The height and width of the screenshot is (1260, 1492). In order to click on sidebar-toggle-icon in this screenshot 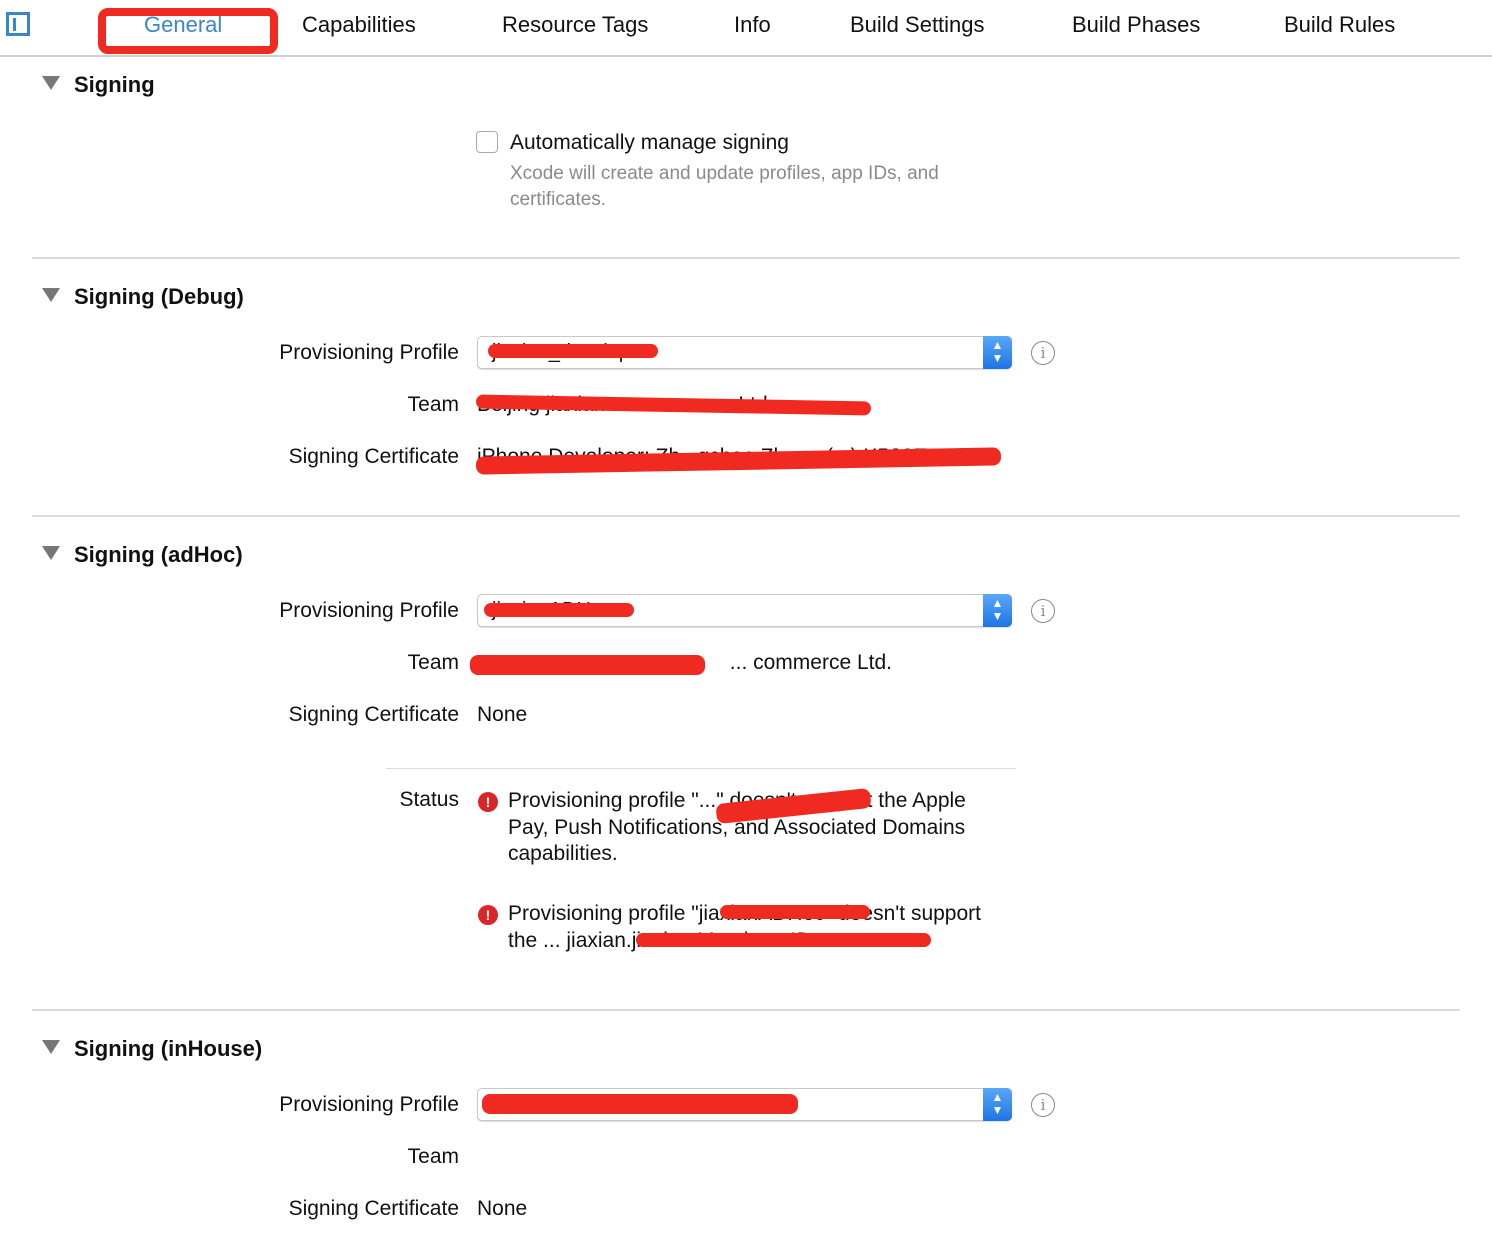, I will do `click(18, 24)`.